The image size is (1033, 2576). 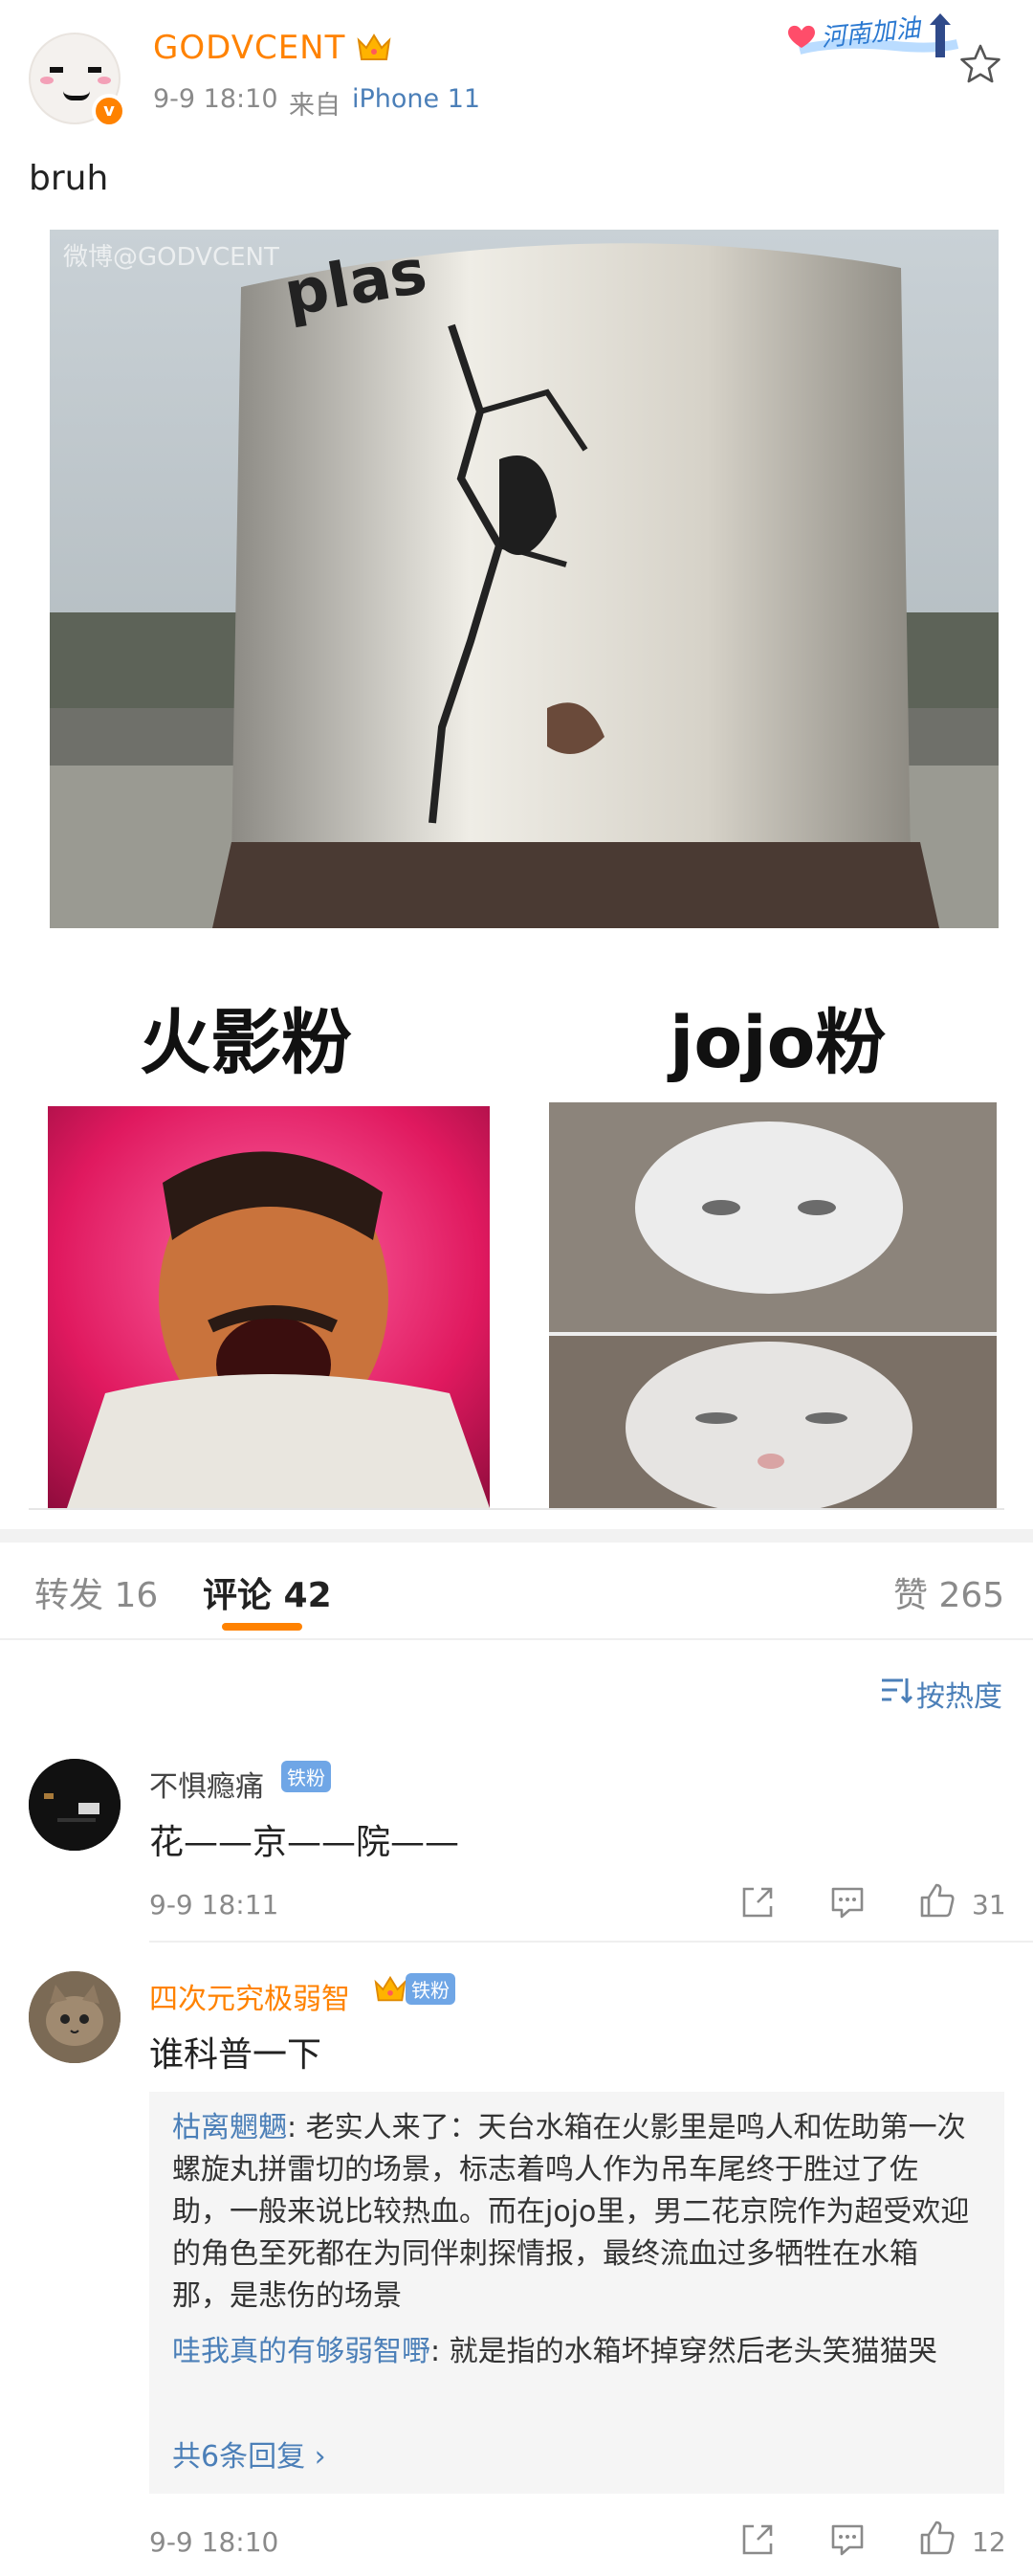 I want to click on tabs-divider, so click(x=516, y=1639).